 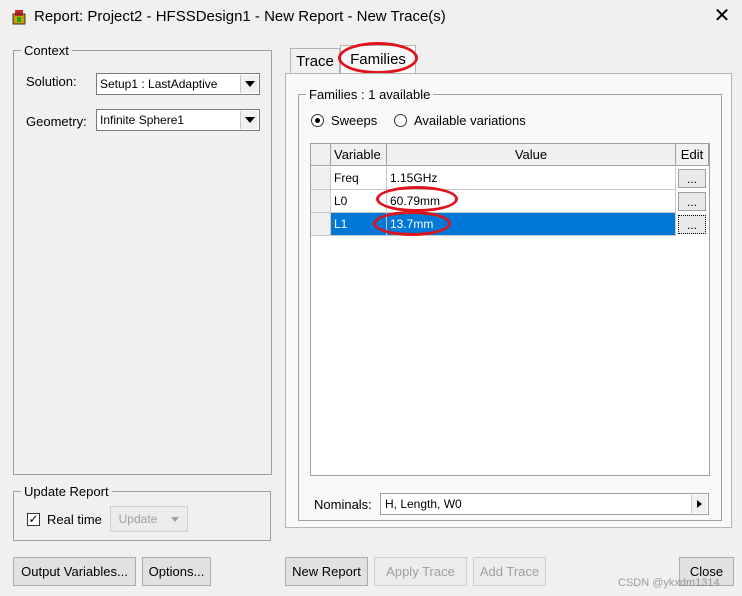 I want to click on realtime-label: Real time, so click(x=74, y=519).